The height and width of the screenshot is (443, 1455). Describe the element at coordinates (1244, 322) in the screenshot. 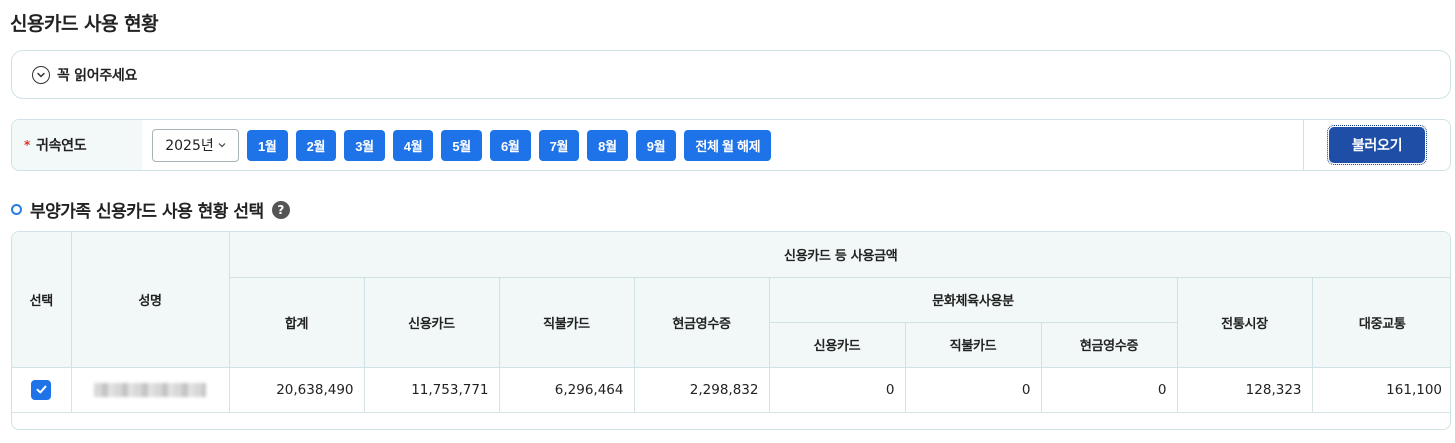

I see `header-traditional-market: 전통시장` at that location.